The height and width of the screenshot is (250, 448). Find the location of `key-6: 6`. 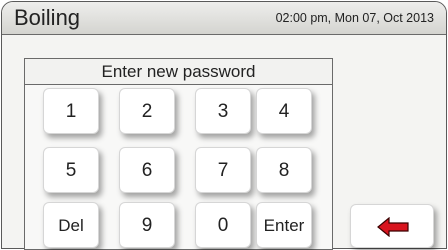

key-6: 6 is located at coordinates (147, 170).